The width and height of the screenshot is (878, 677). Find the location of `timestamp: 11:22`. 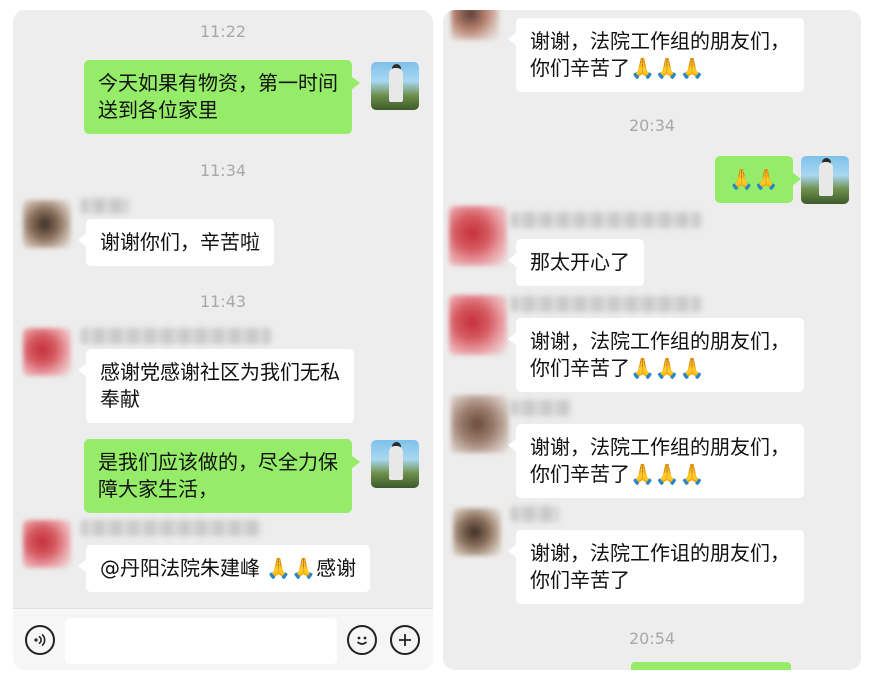

timestamp: 11:22 is located at coordinates (223, 31).